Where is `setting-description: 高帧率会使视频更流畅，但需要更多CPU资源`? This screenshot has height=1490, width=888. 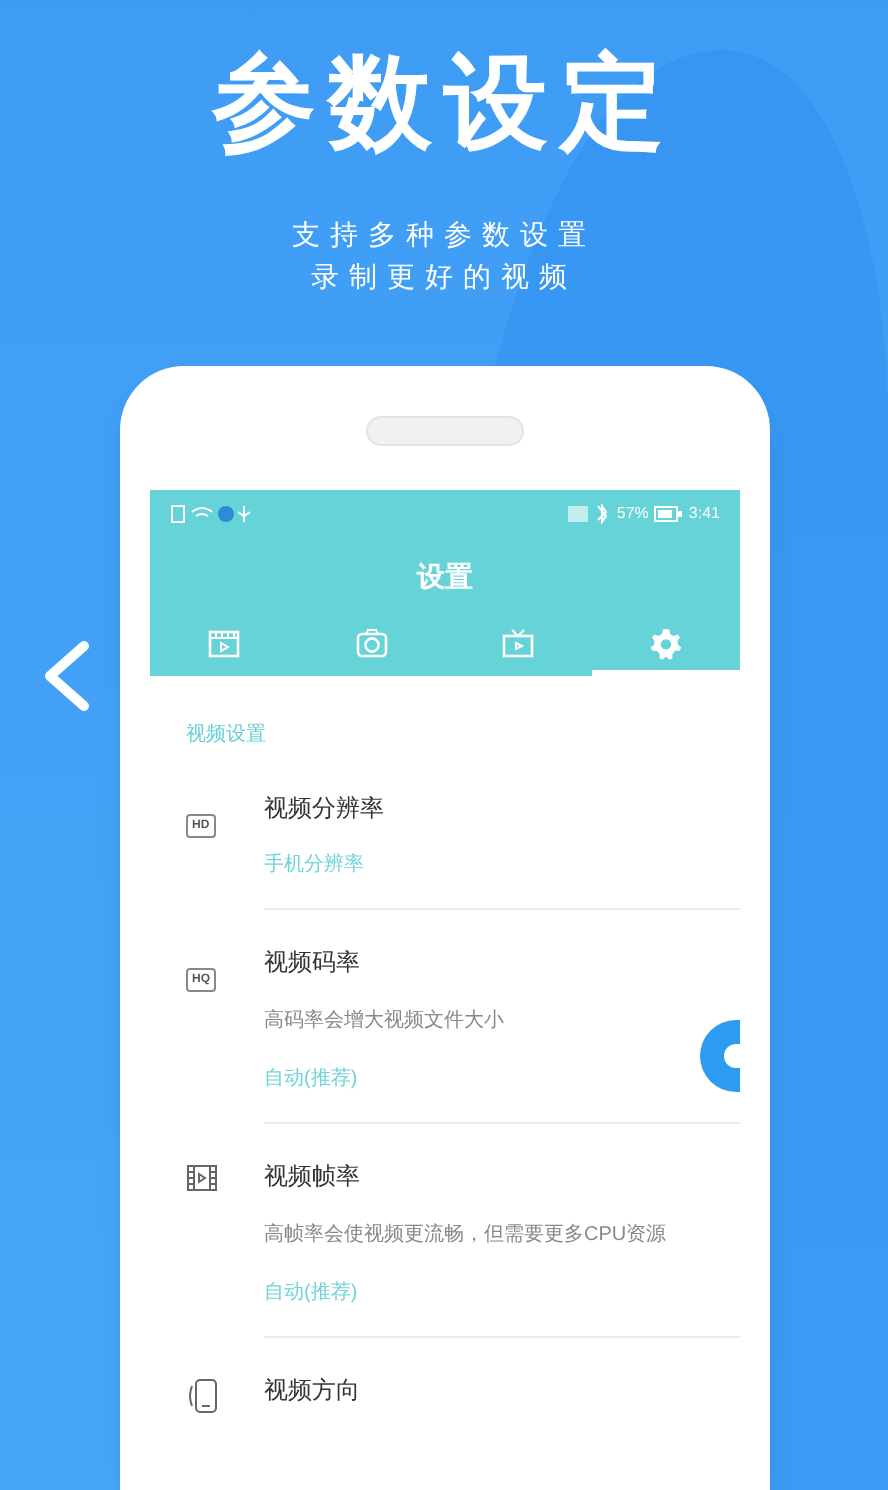
setting-description: 高帧率会使视频更流畅，但需要更多CPU资源 is located at coordinates (466, 1235).